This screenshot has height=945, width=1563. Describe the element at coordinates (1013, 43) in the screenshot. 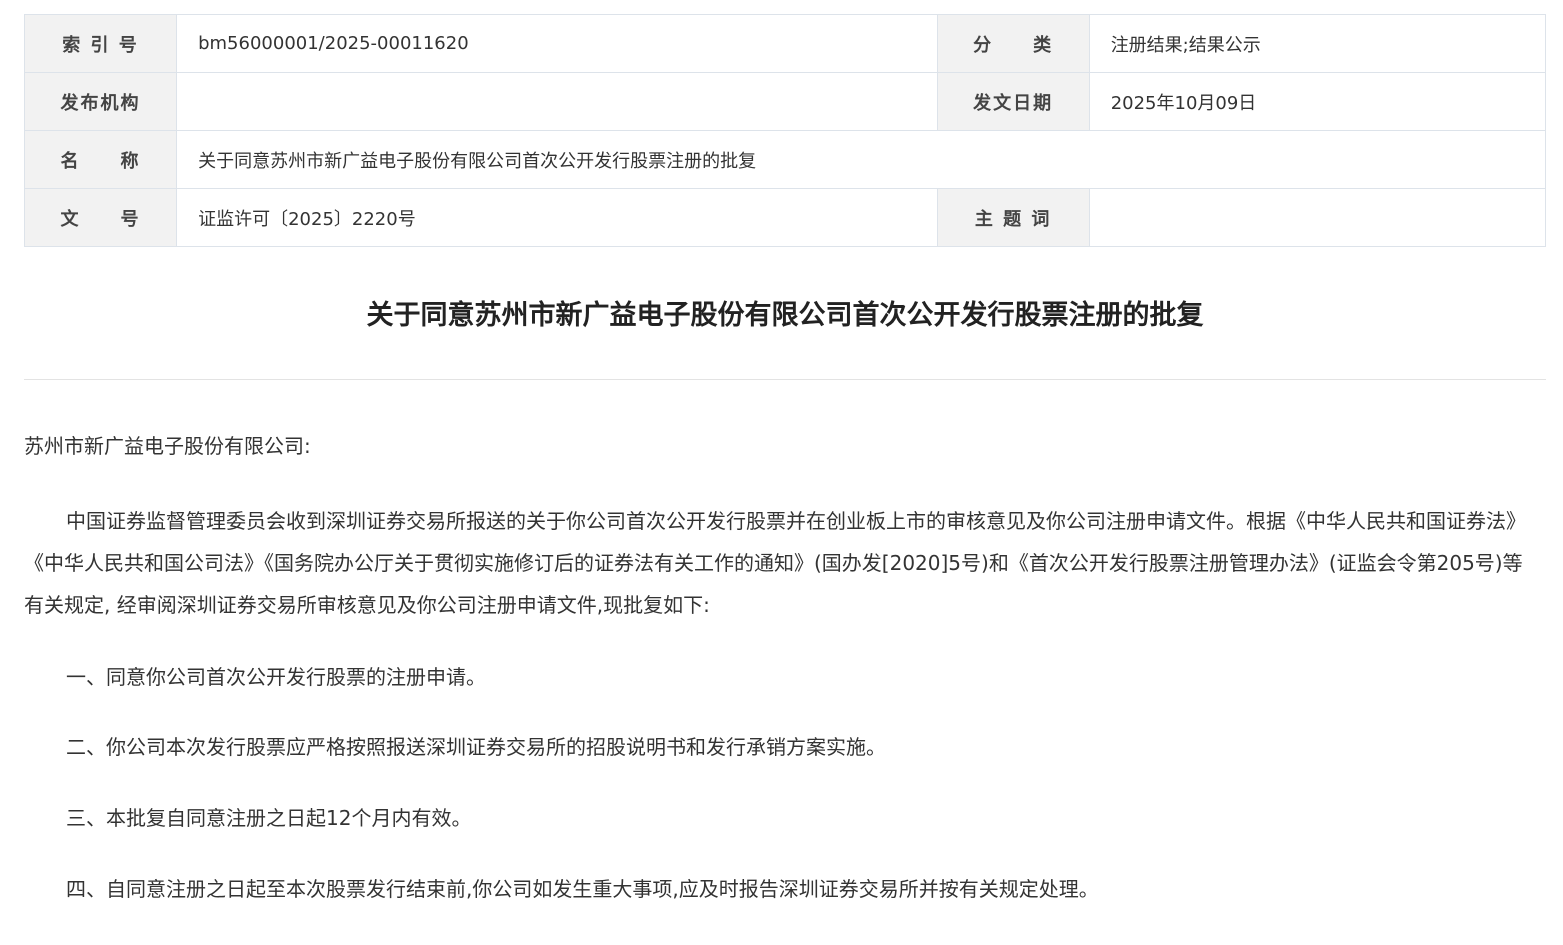

I see `category-label: 分 类` at that location.